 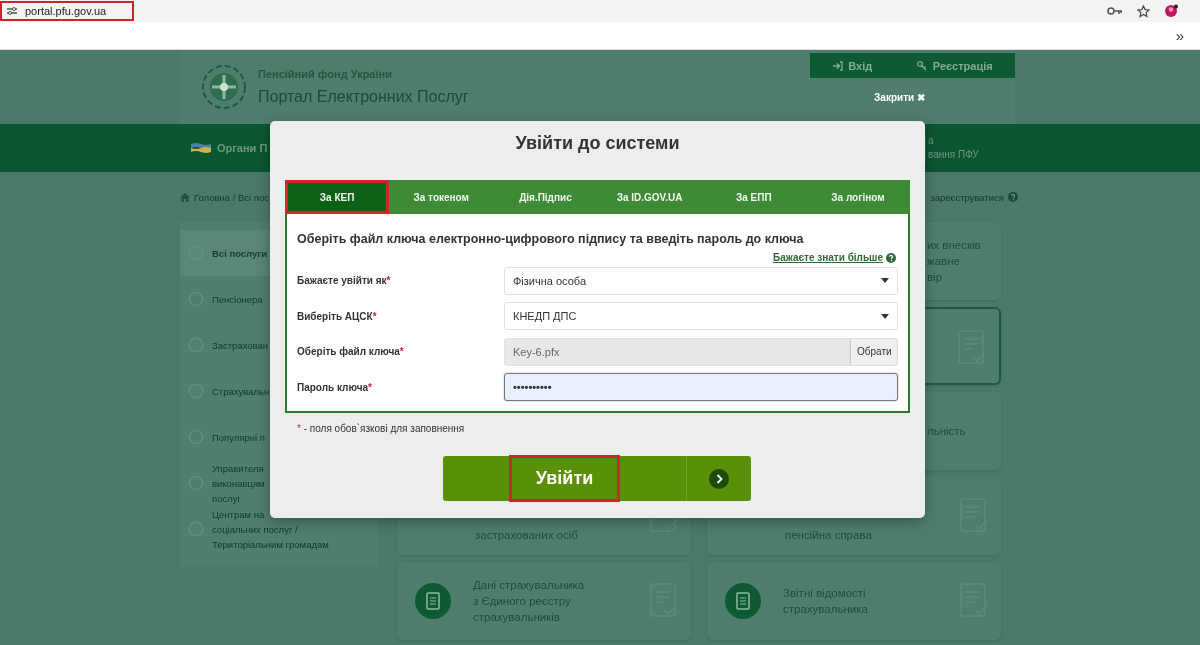 What do you see at coordinates (551, 238) in the screenshot?
I see `form-heading: Оберіть файл ключа електронно-цифрового підпису та введіть пароль до ключа` at bounding box center [551, 238].